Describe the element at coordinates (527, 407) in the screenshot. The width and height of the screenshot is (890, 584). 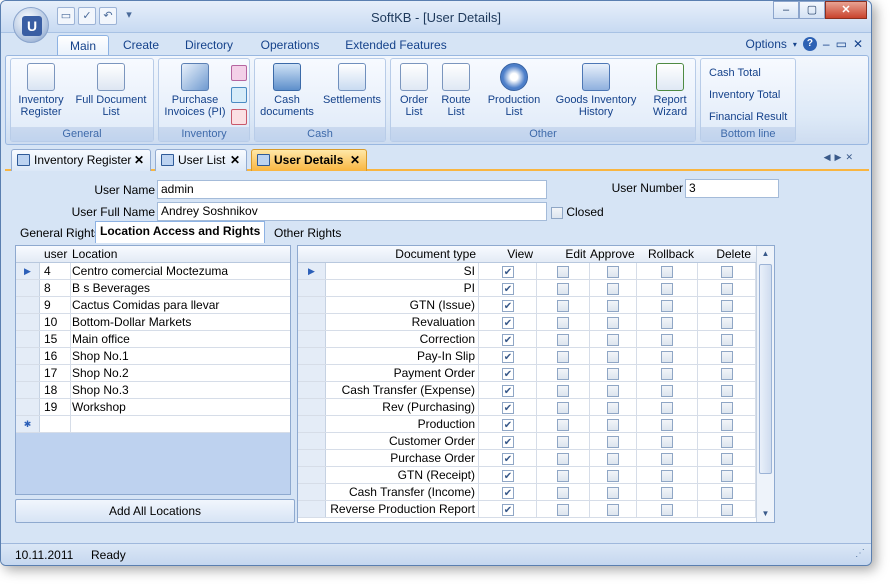
I see `rights-row: Rev (Purchasing)` at that location.